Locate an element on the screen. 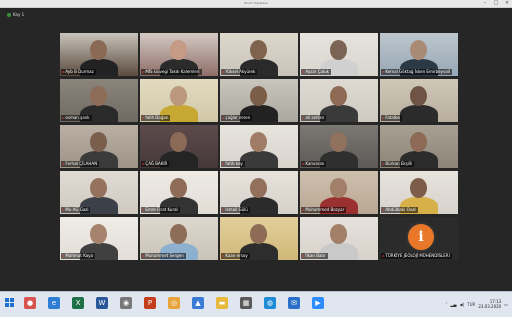 Image resolution: width=512 pixels, height=317 pixels. folder-icon: ▬ is located at coordinates (222, 303).